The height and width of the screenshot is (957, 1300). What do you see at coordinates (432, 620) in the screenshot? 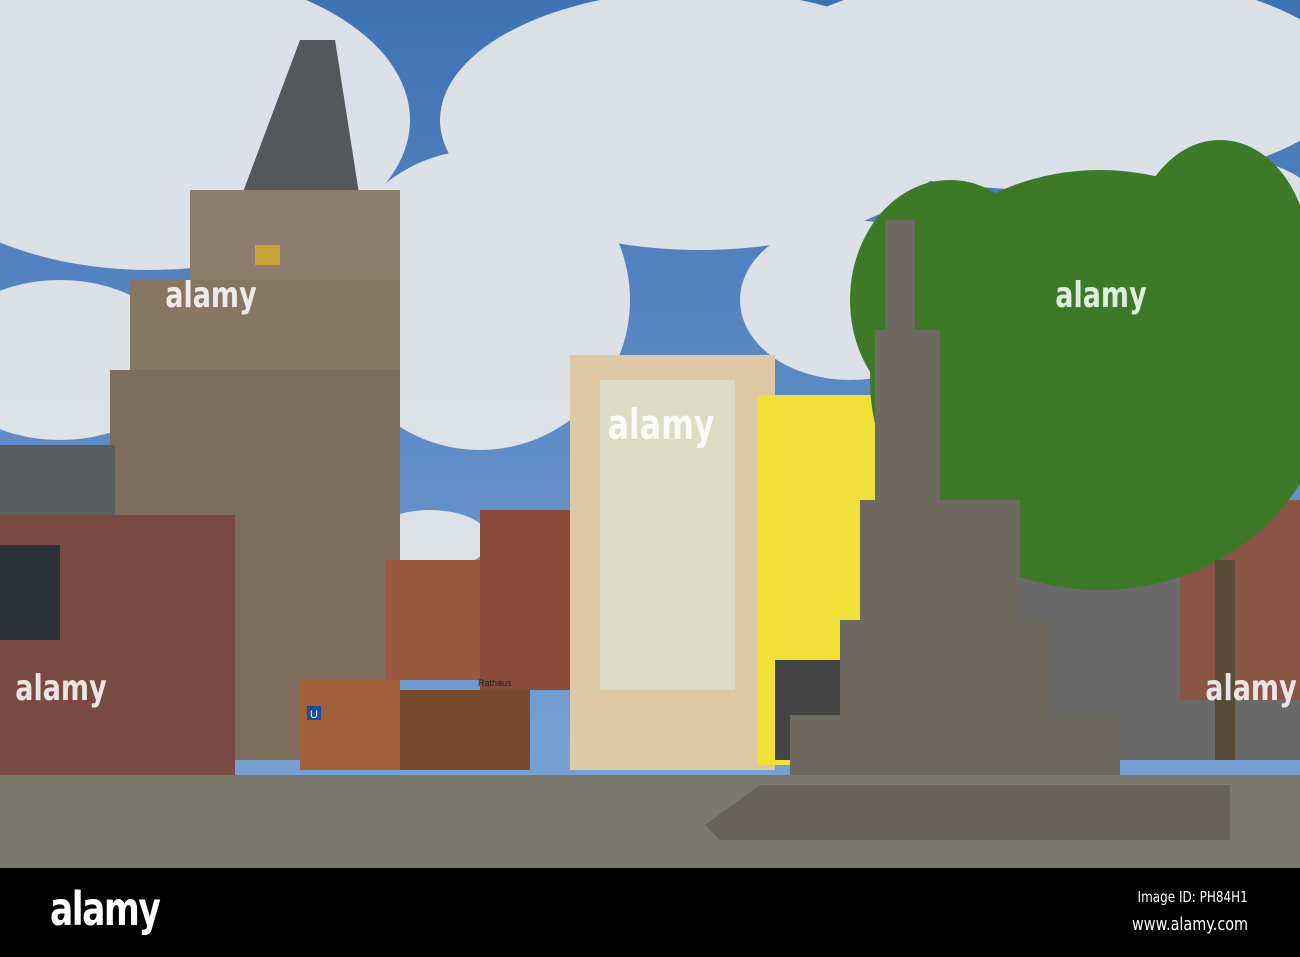
I see `brick-building` at bounding box center [432, 620].